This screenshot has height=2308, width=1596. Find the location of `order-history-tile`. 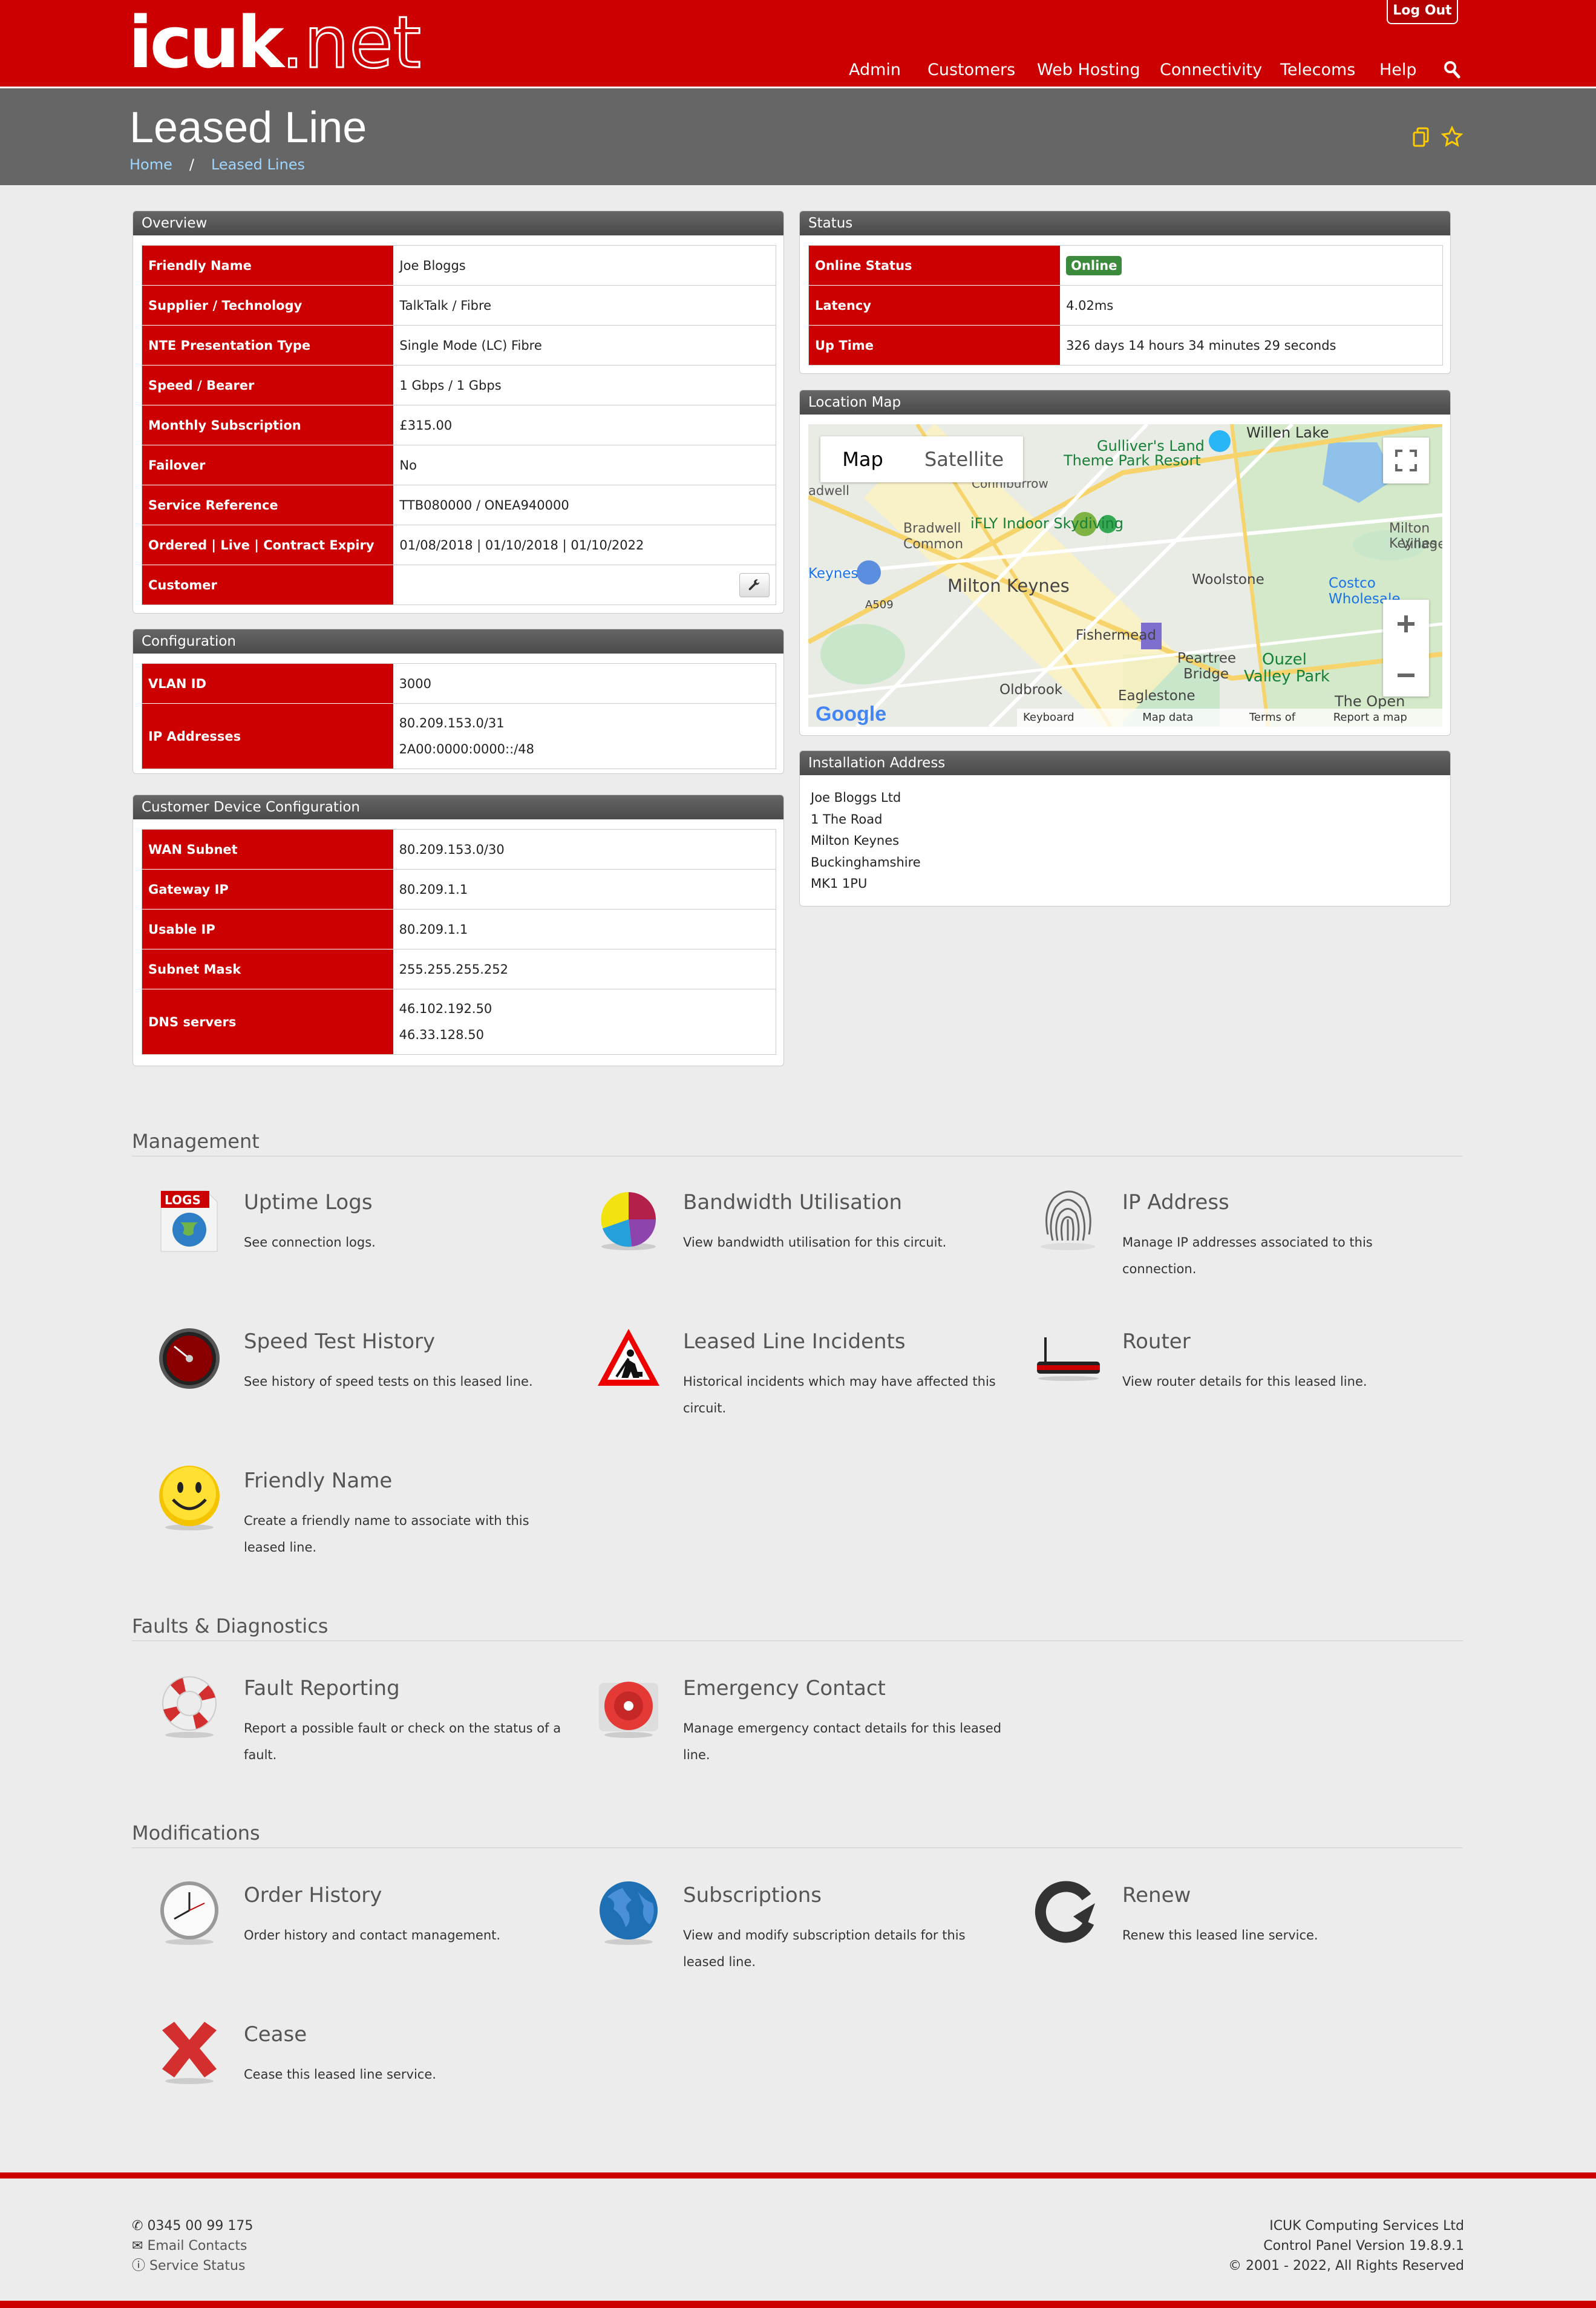

order-history-tile is located at coordinates (189, 1914).